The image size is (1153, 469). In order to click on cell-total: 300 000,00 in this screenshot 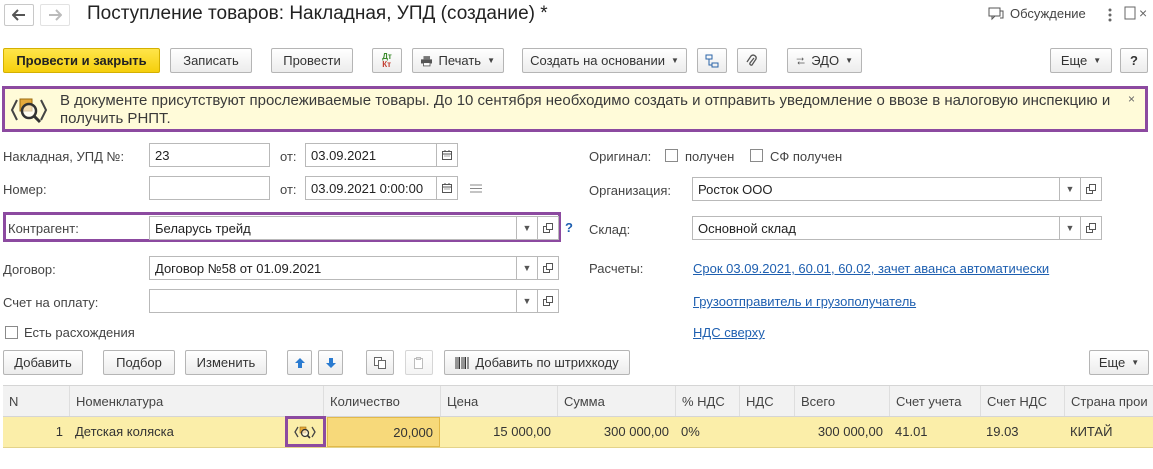, I will do `click(841, 432)`.